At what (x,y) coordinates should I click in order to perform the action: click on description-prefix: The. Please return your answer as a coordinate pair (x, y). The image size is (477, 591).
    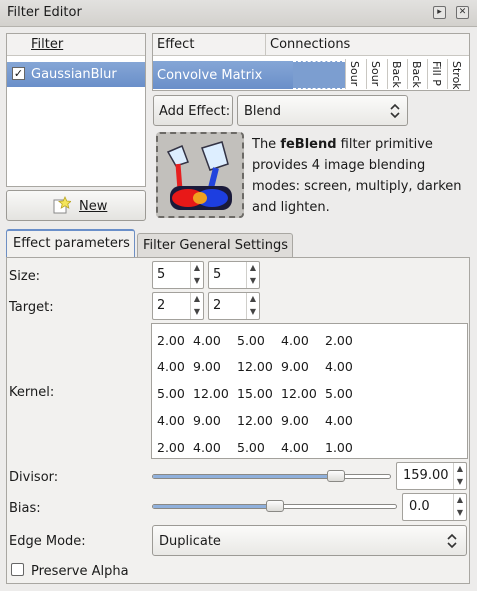
    Looking at the image, I should click on (266, 144).